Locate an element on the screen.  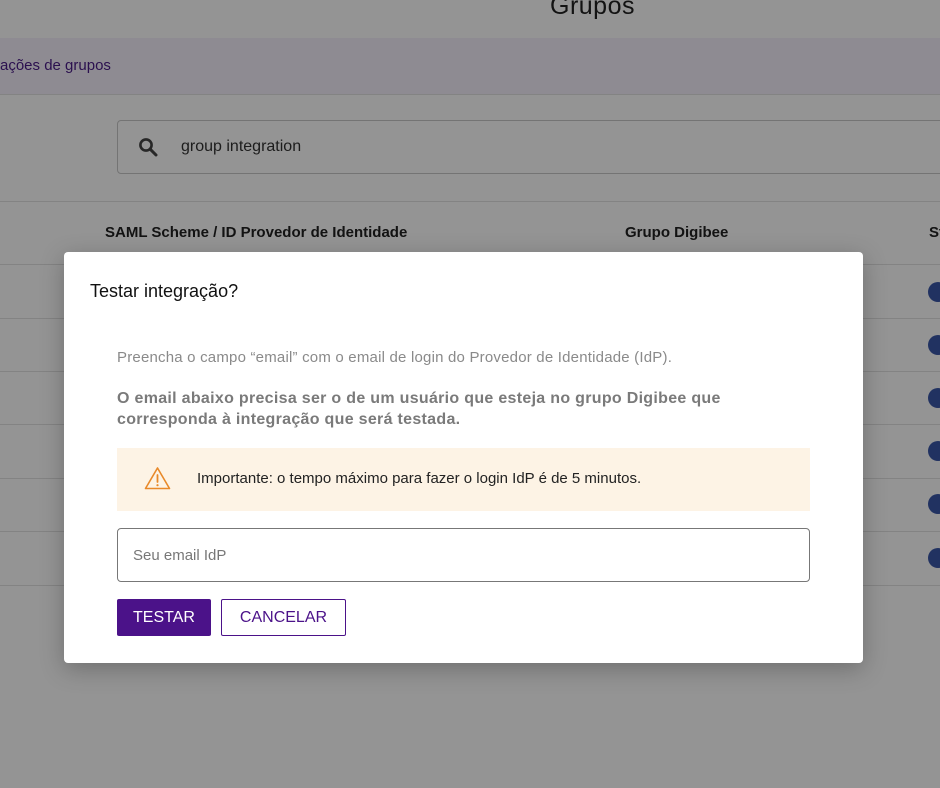
test-button: TESTAR is located at coordinates (164, 617).